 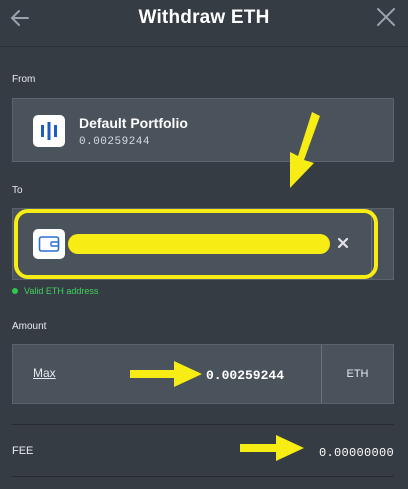 I want to click on portfolio-bars-icon, so click(x=49, y=131).